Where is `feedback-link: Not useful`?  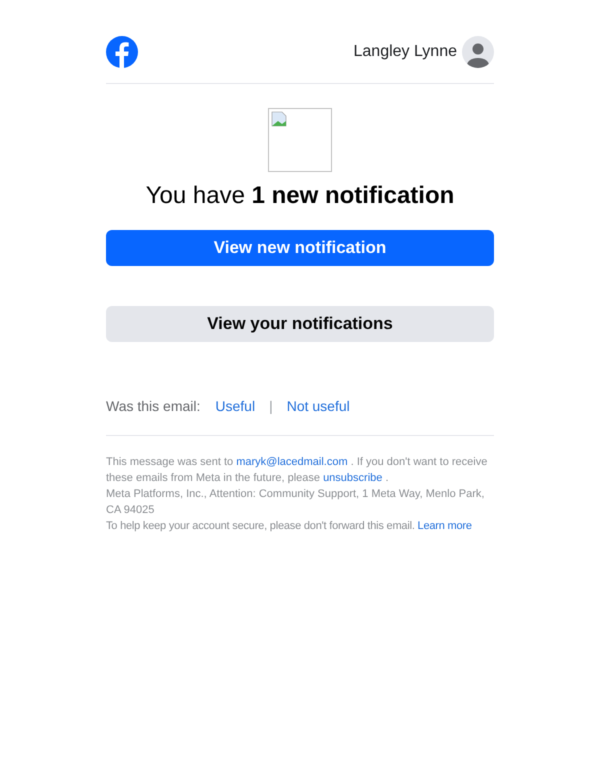
feedback-link: Not useful is located at coordinates (318, 406).